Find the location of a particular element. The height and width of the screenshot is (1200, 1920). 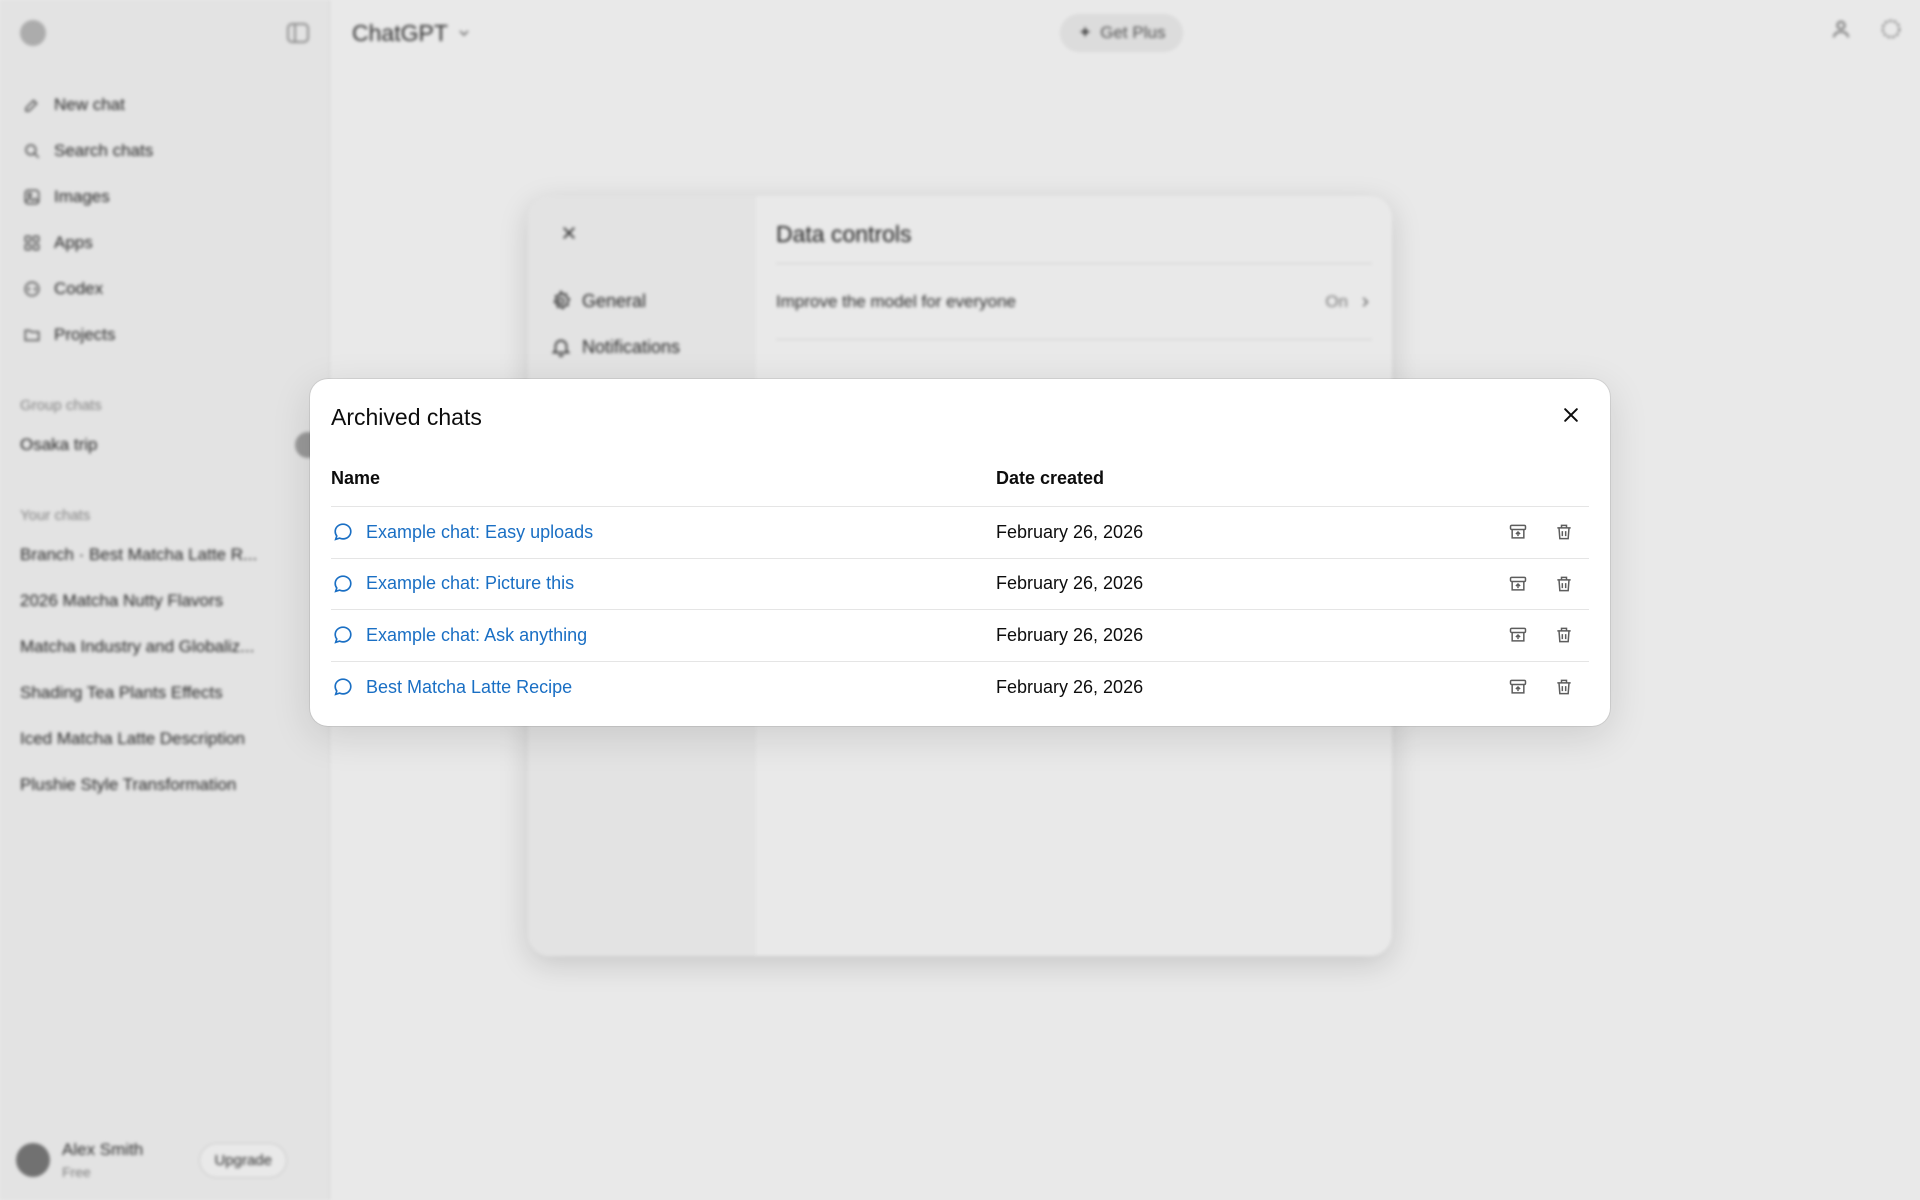

chat-name: Best Matcha Latte Recipe is located at coordinates (469, 686).